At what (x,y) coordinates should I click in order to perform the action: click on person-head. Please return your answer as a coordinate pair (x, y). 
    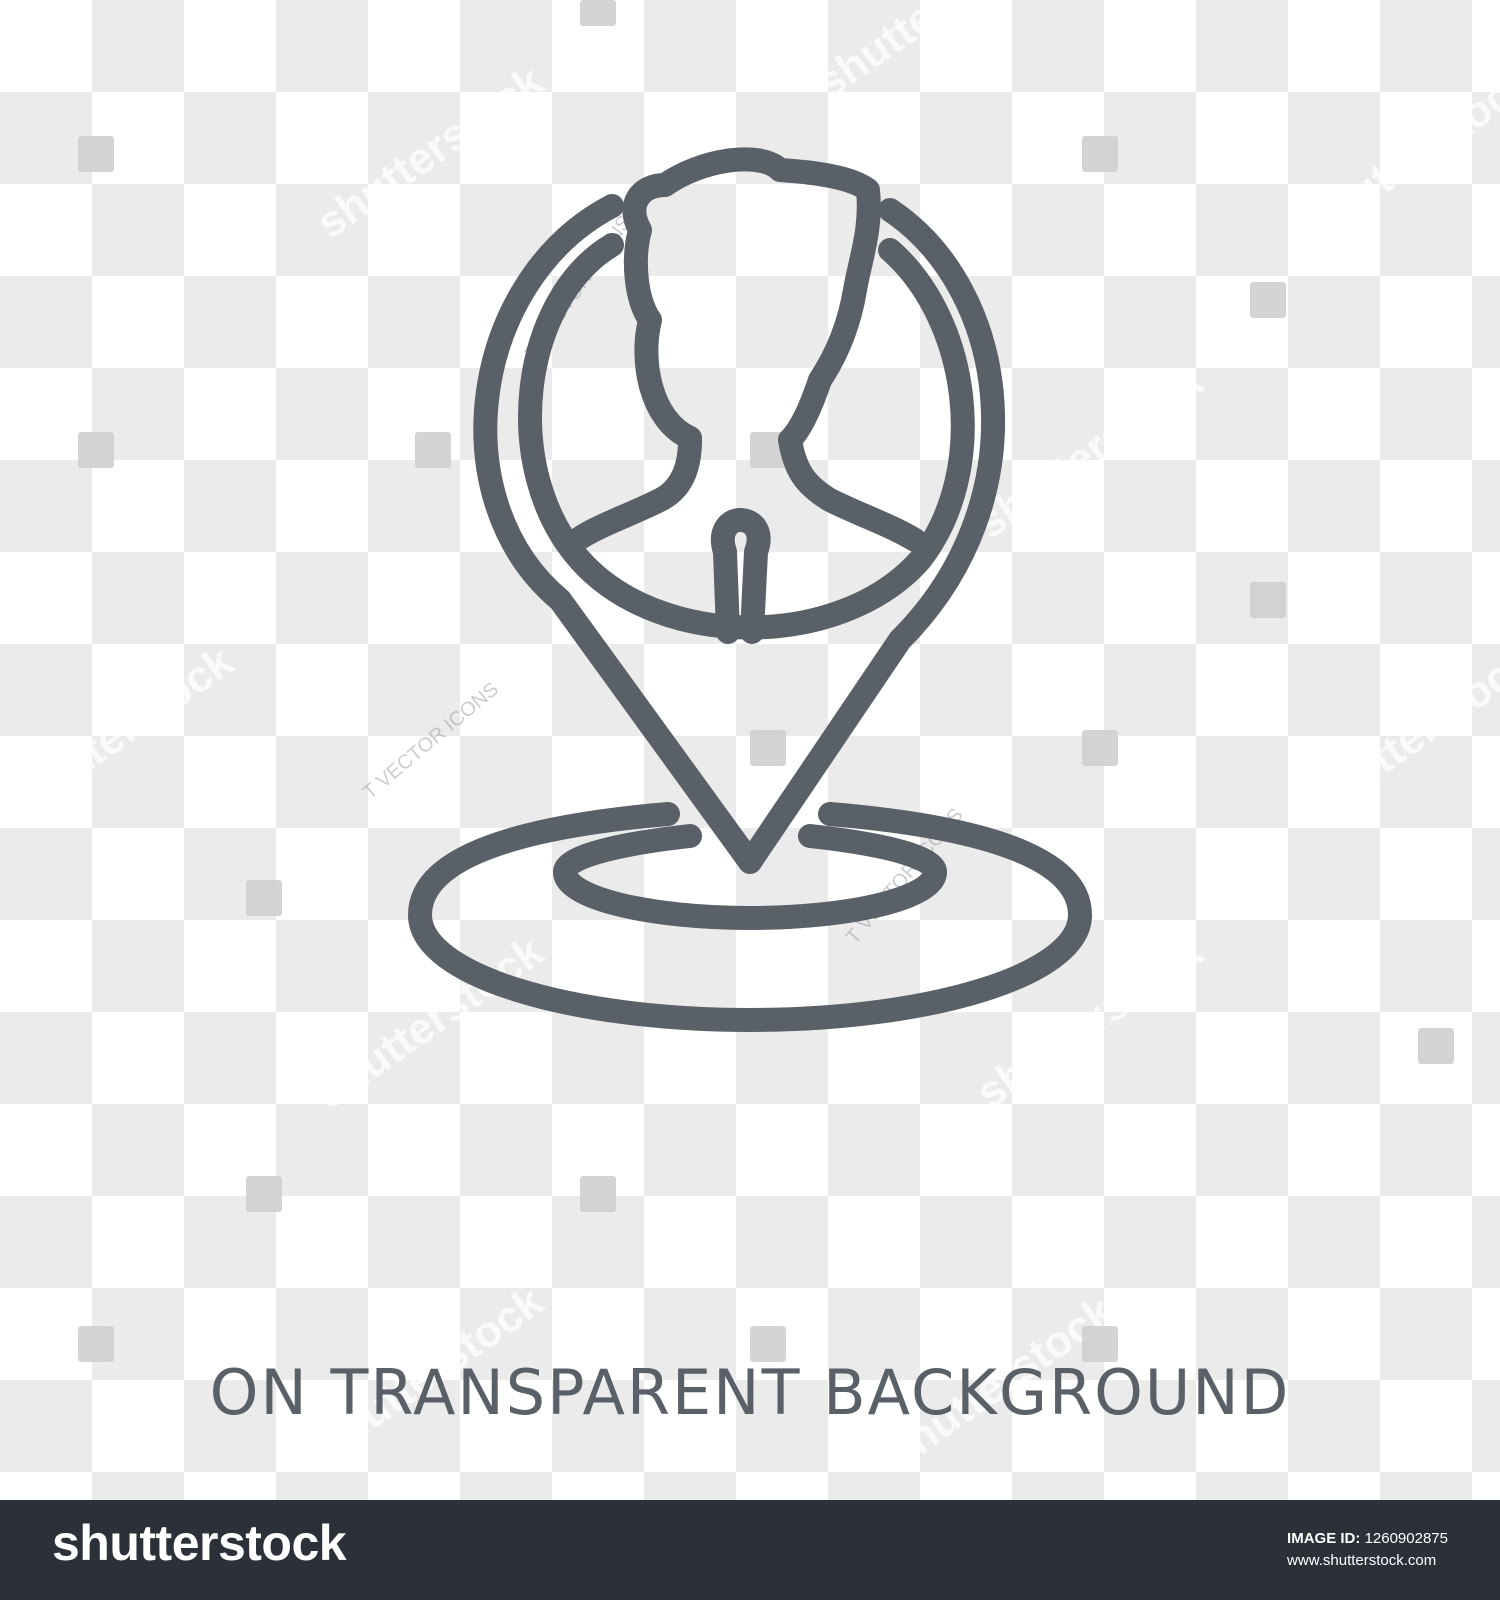
    Looking at the image, I should click on (751, 299).